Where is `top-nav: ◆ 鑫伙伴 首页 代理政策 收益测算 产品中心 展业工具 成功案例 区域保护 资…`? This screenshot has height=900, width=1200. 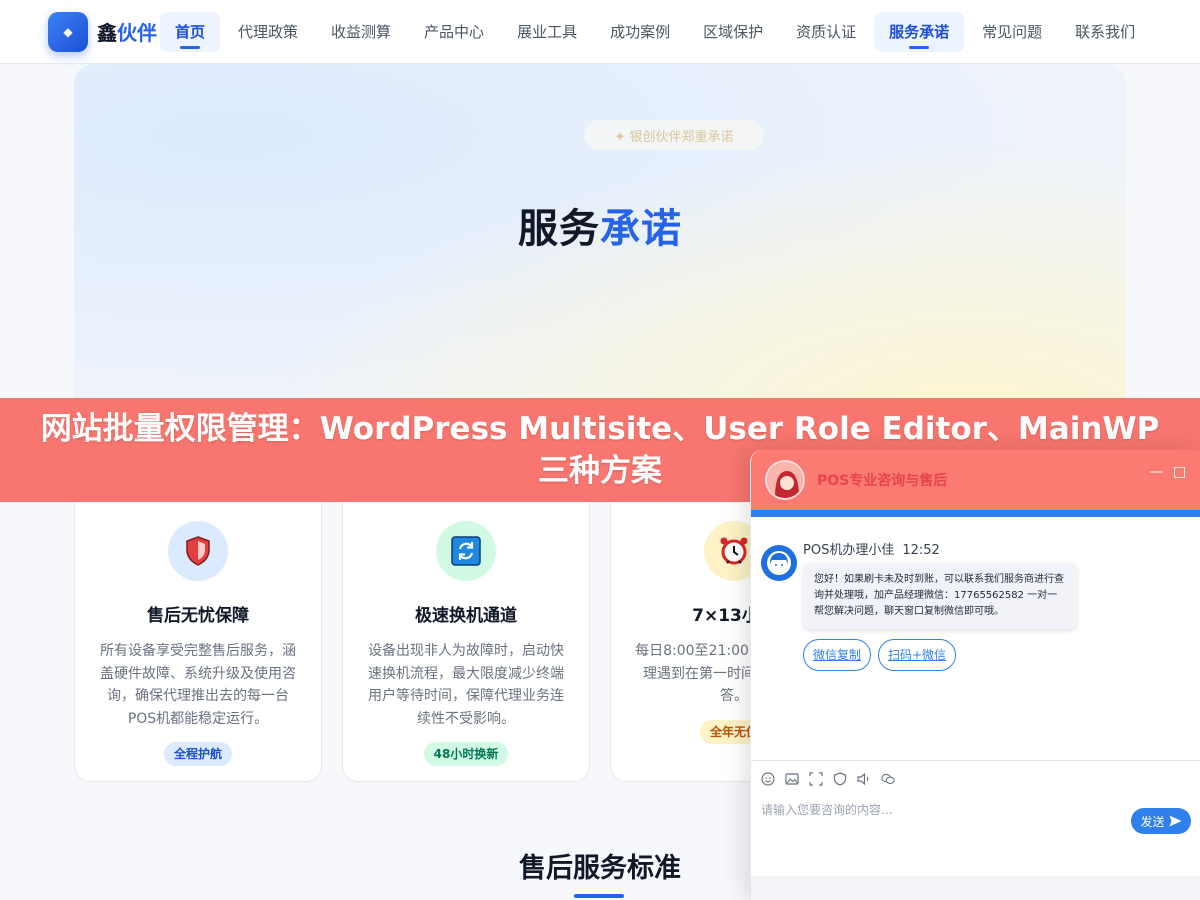
top-nav: ◆ 鑫伙伴 首页 代理政策 收益测算 产品中心 展业工具 成功案例 区域保护 资… is located at coordinates (600, 32).